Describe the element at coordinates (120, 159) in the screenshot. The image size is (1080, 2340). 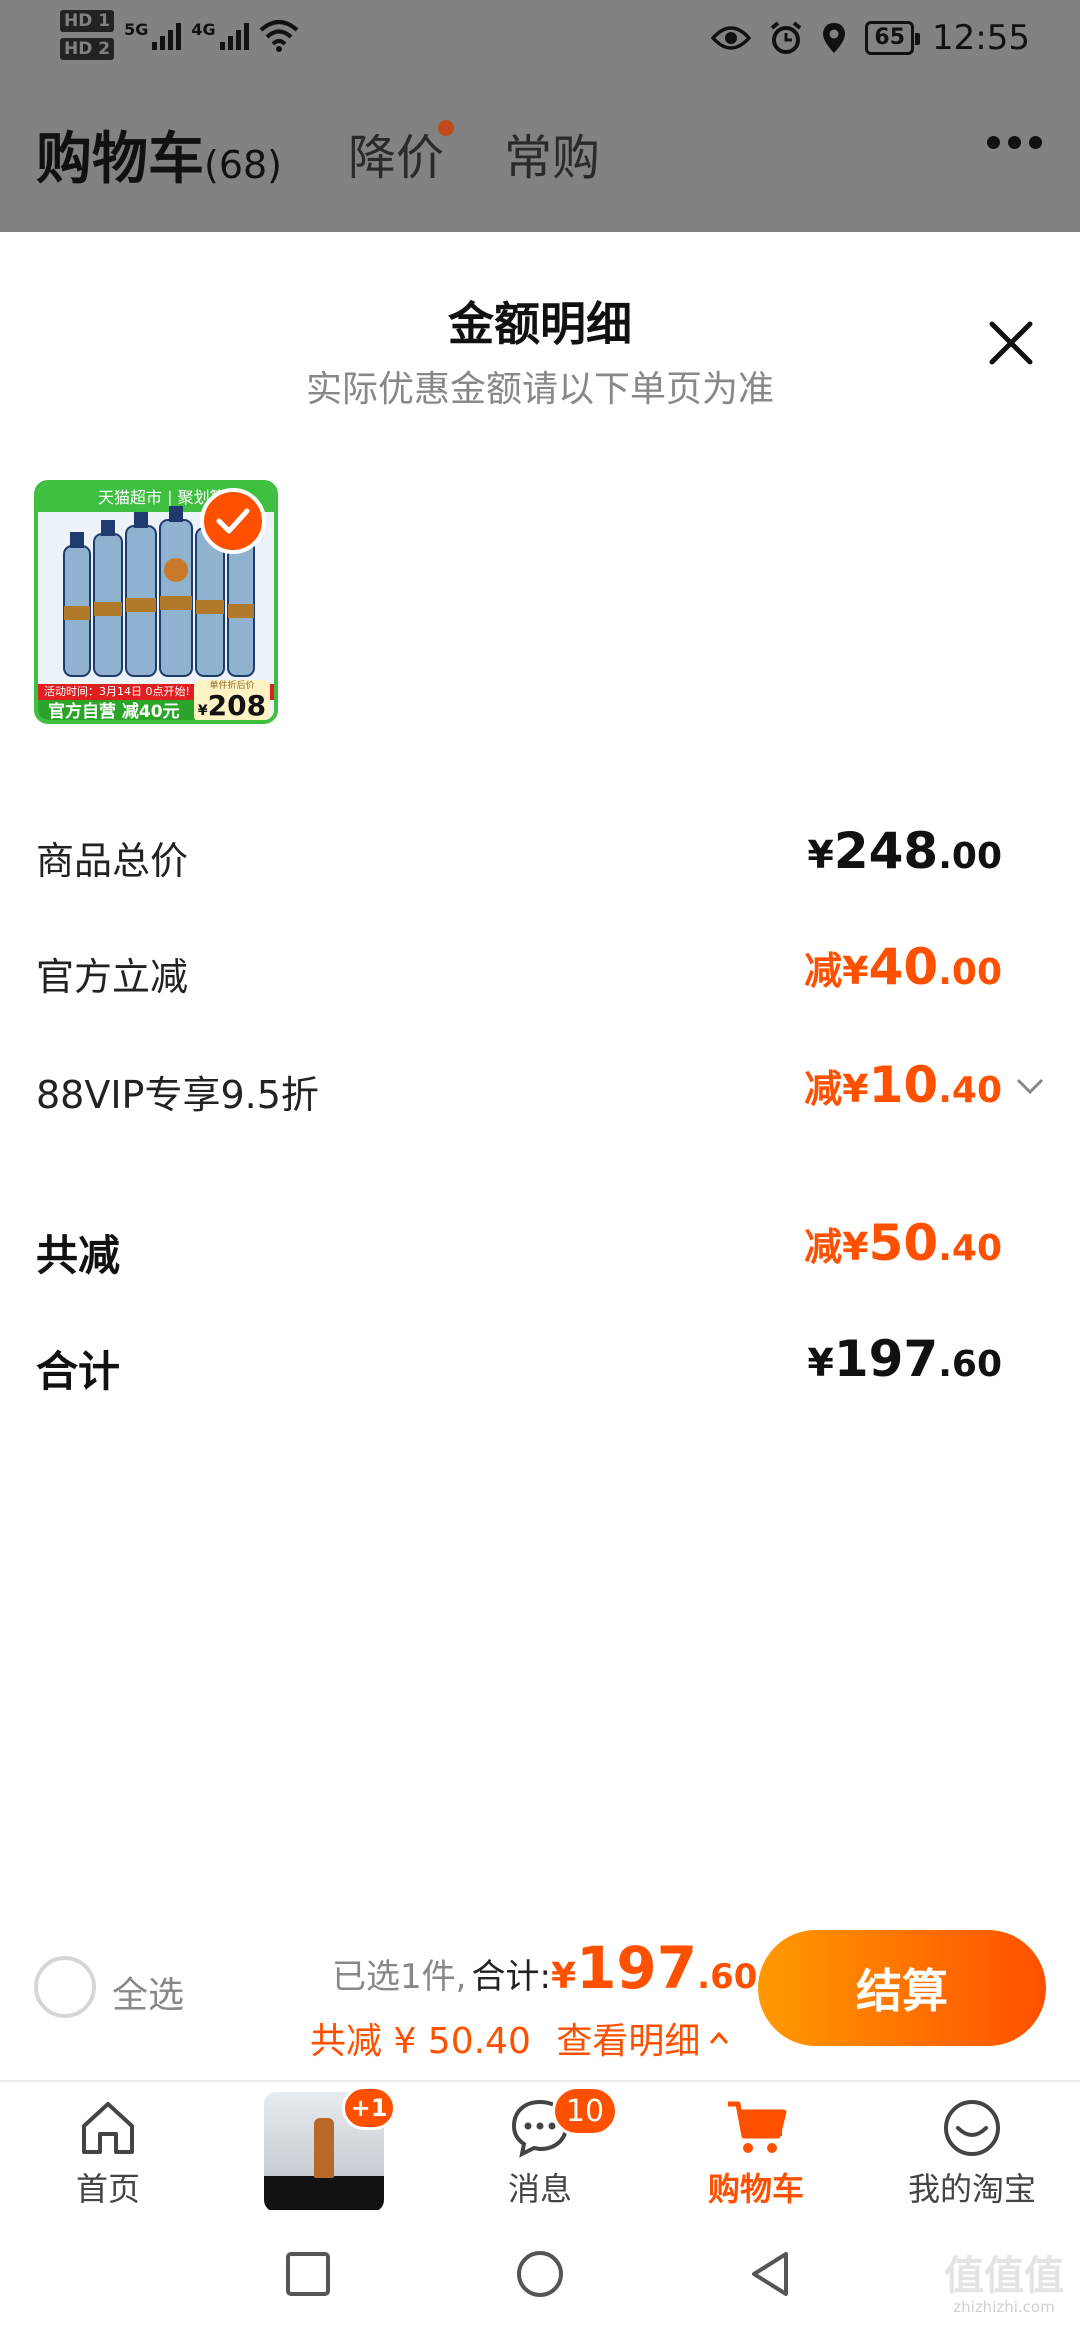
I see `cart-title-text: 购物车` at that location.